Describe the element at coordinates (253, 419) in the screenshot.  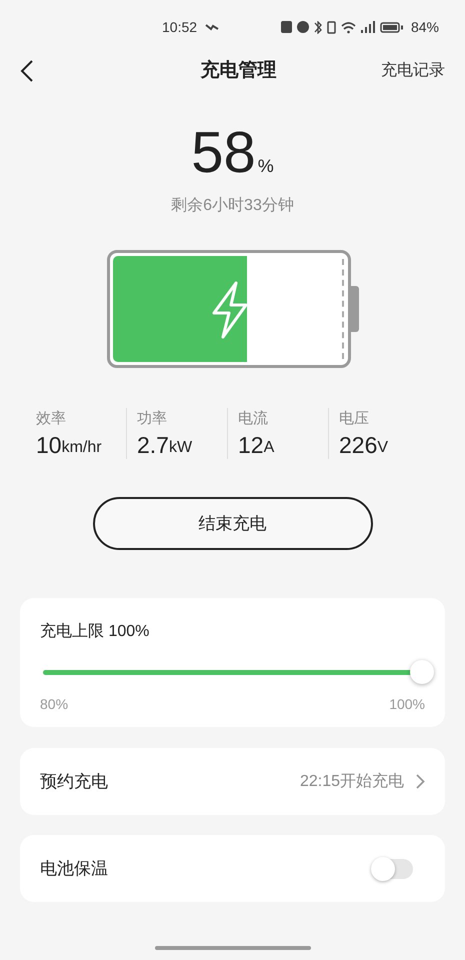
I see `stat-label: 电流` at that location.